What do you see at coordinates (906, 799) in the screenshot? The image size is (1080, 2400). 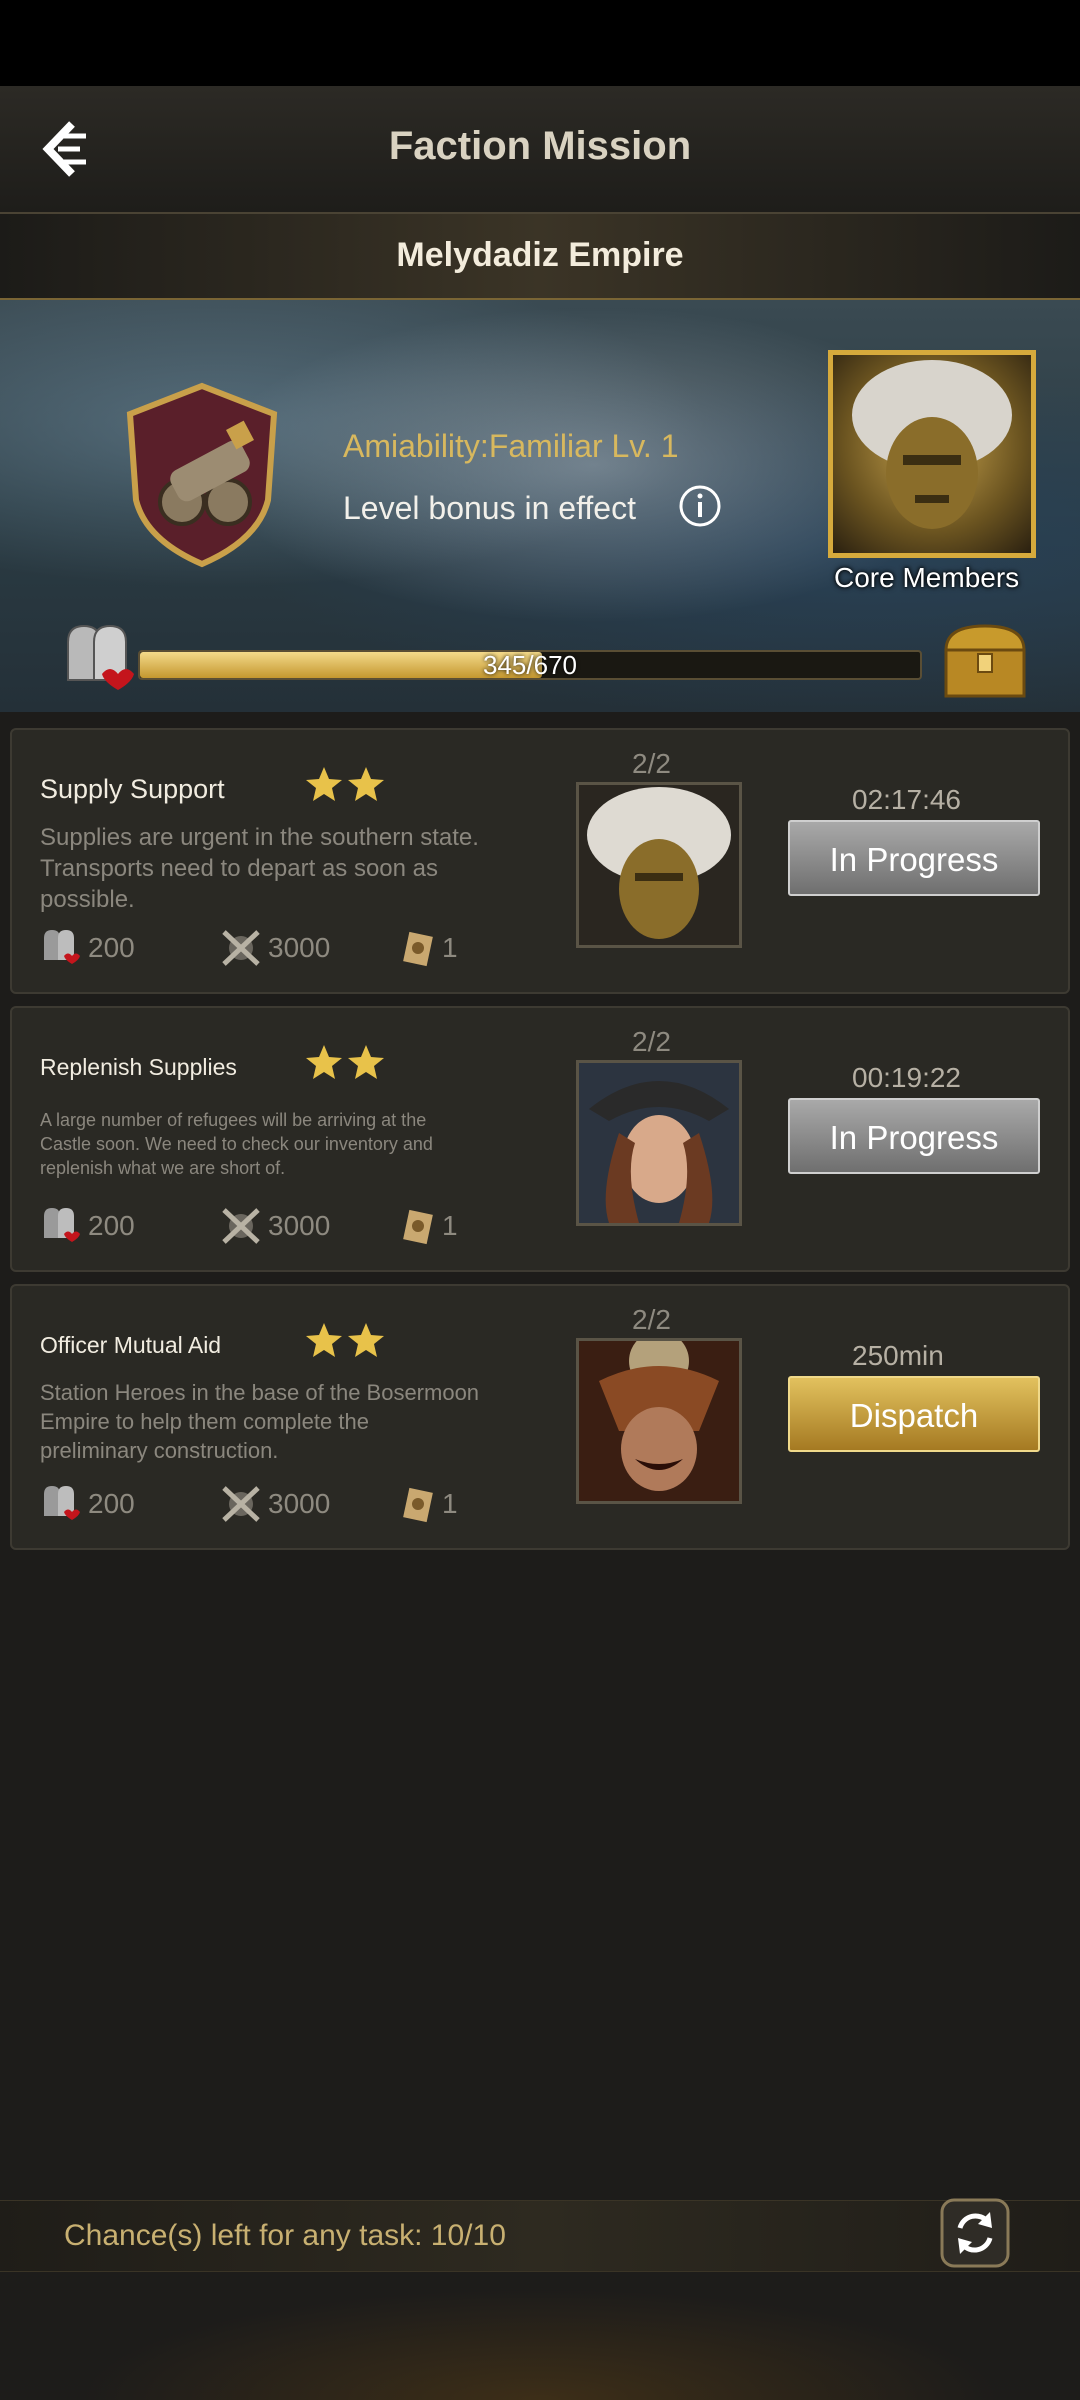 I see `mission-timer: 02:17:46` at bounding box center [906, 799].